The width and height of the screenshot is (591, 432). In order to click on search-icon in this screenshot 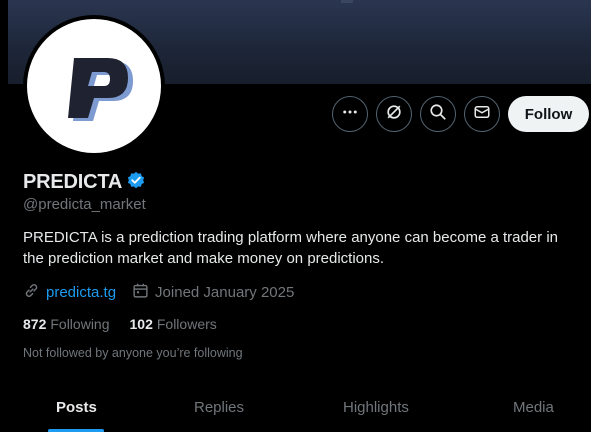, I will do `click(438, 114)`.